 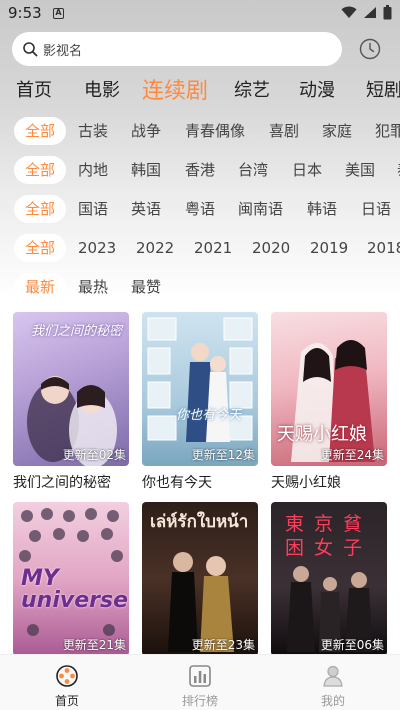 I want to click on filter-chip: 犯罪, so click(x=387, y=131).